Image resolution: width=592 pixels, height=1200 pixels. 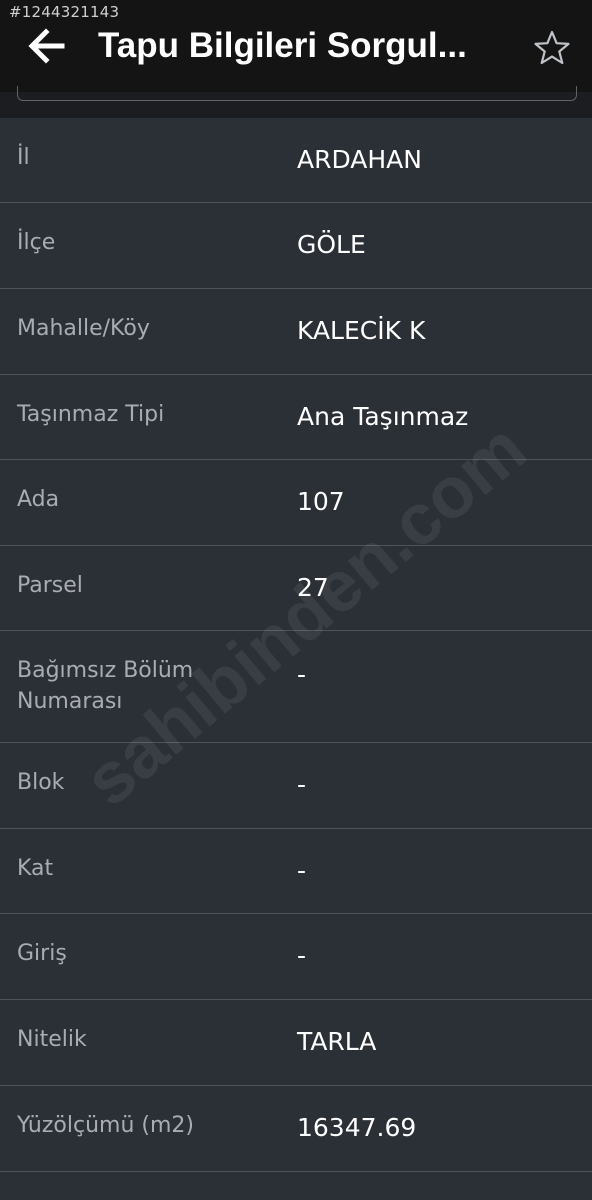 What do you see at coordinates (296, 871) in the screenshot?
I see `row-kat: Kat -` at bounding box center [296, 871].